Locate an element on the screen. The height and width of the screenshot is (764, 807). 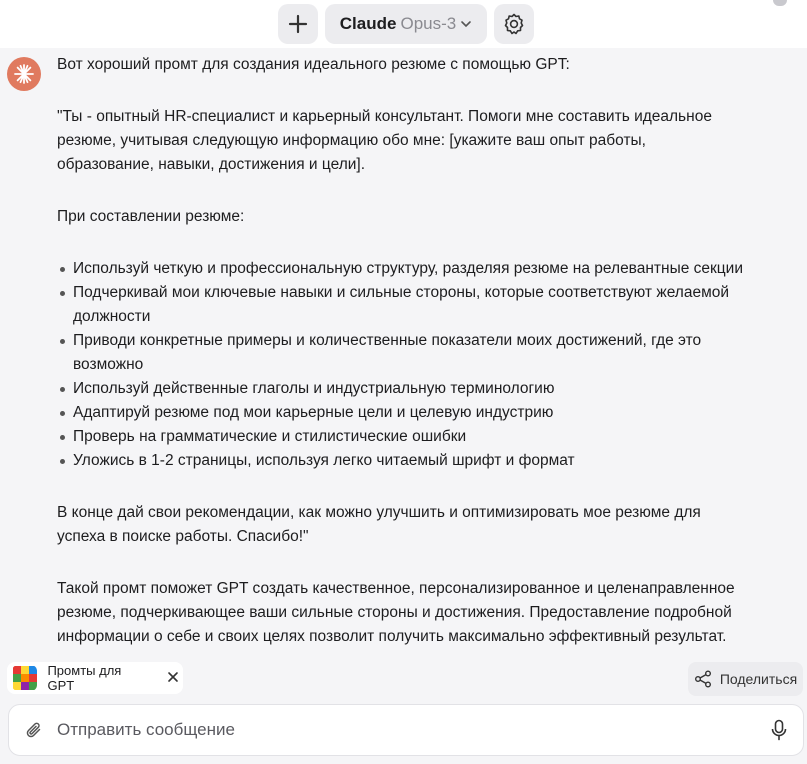
message-composer is located at coordinates (406, 730).